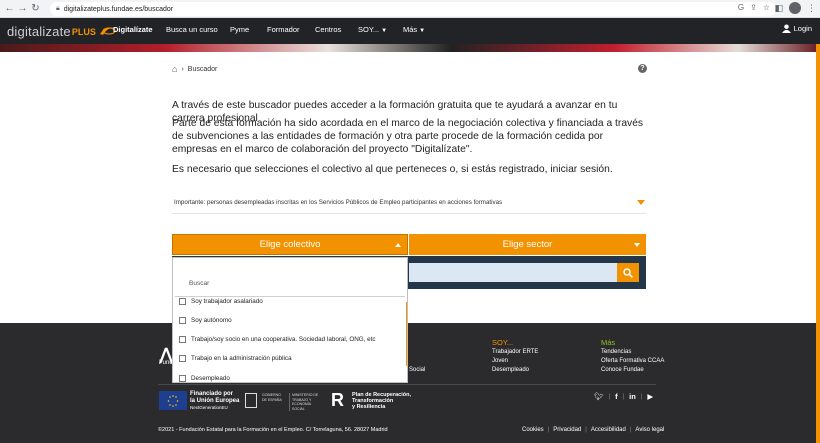  What do you see at coordinates (622, 370) in the screenshot?
I see `footer-link-conoce-fundae: Conoce Fundae` at bounding box center [622, 370].